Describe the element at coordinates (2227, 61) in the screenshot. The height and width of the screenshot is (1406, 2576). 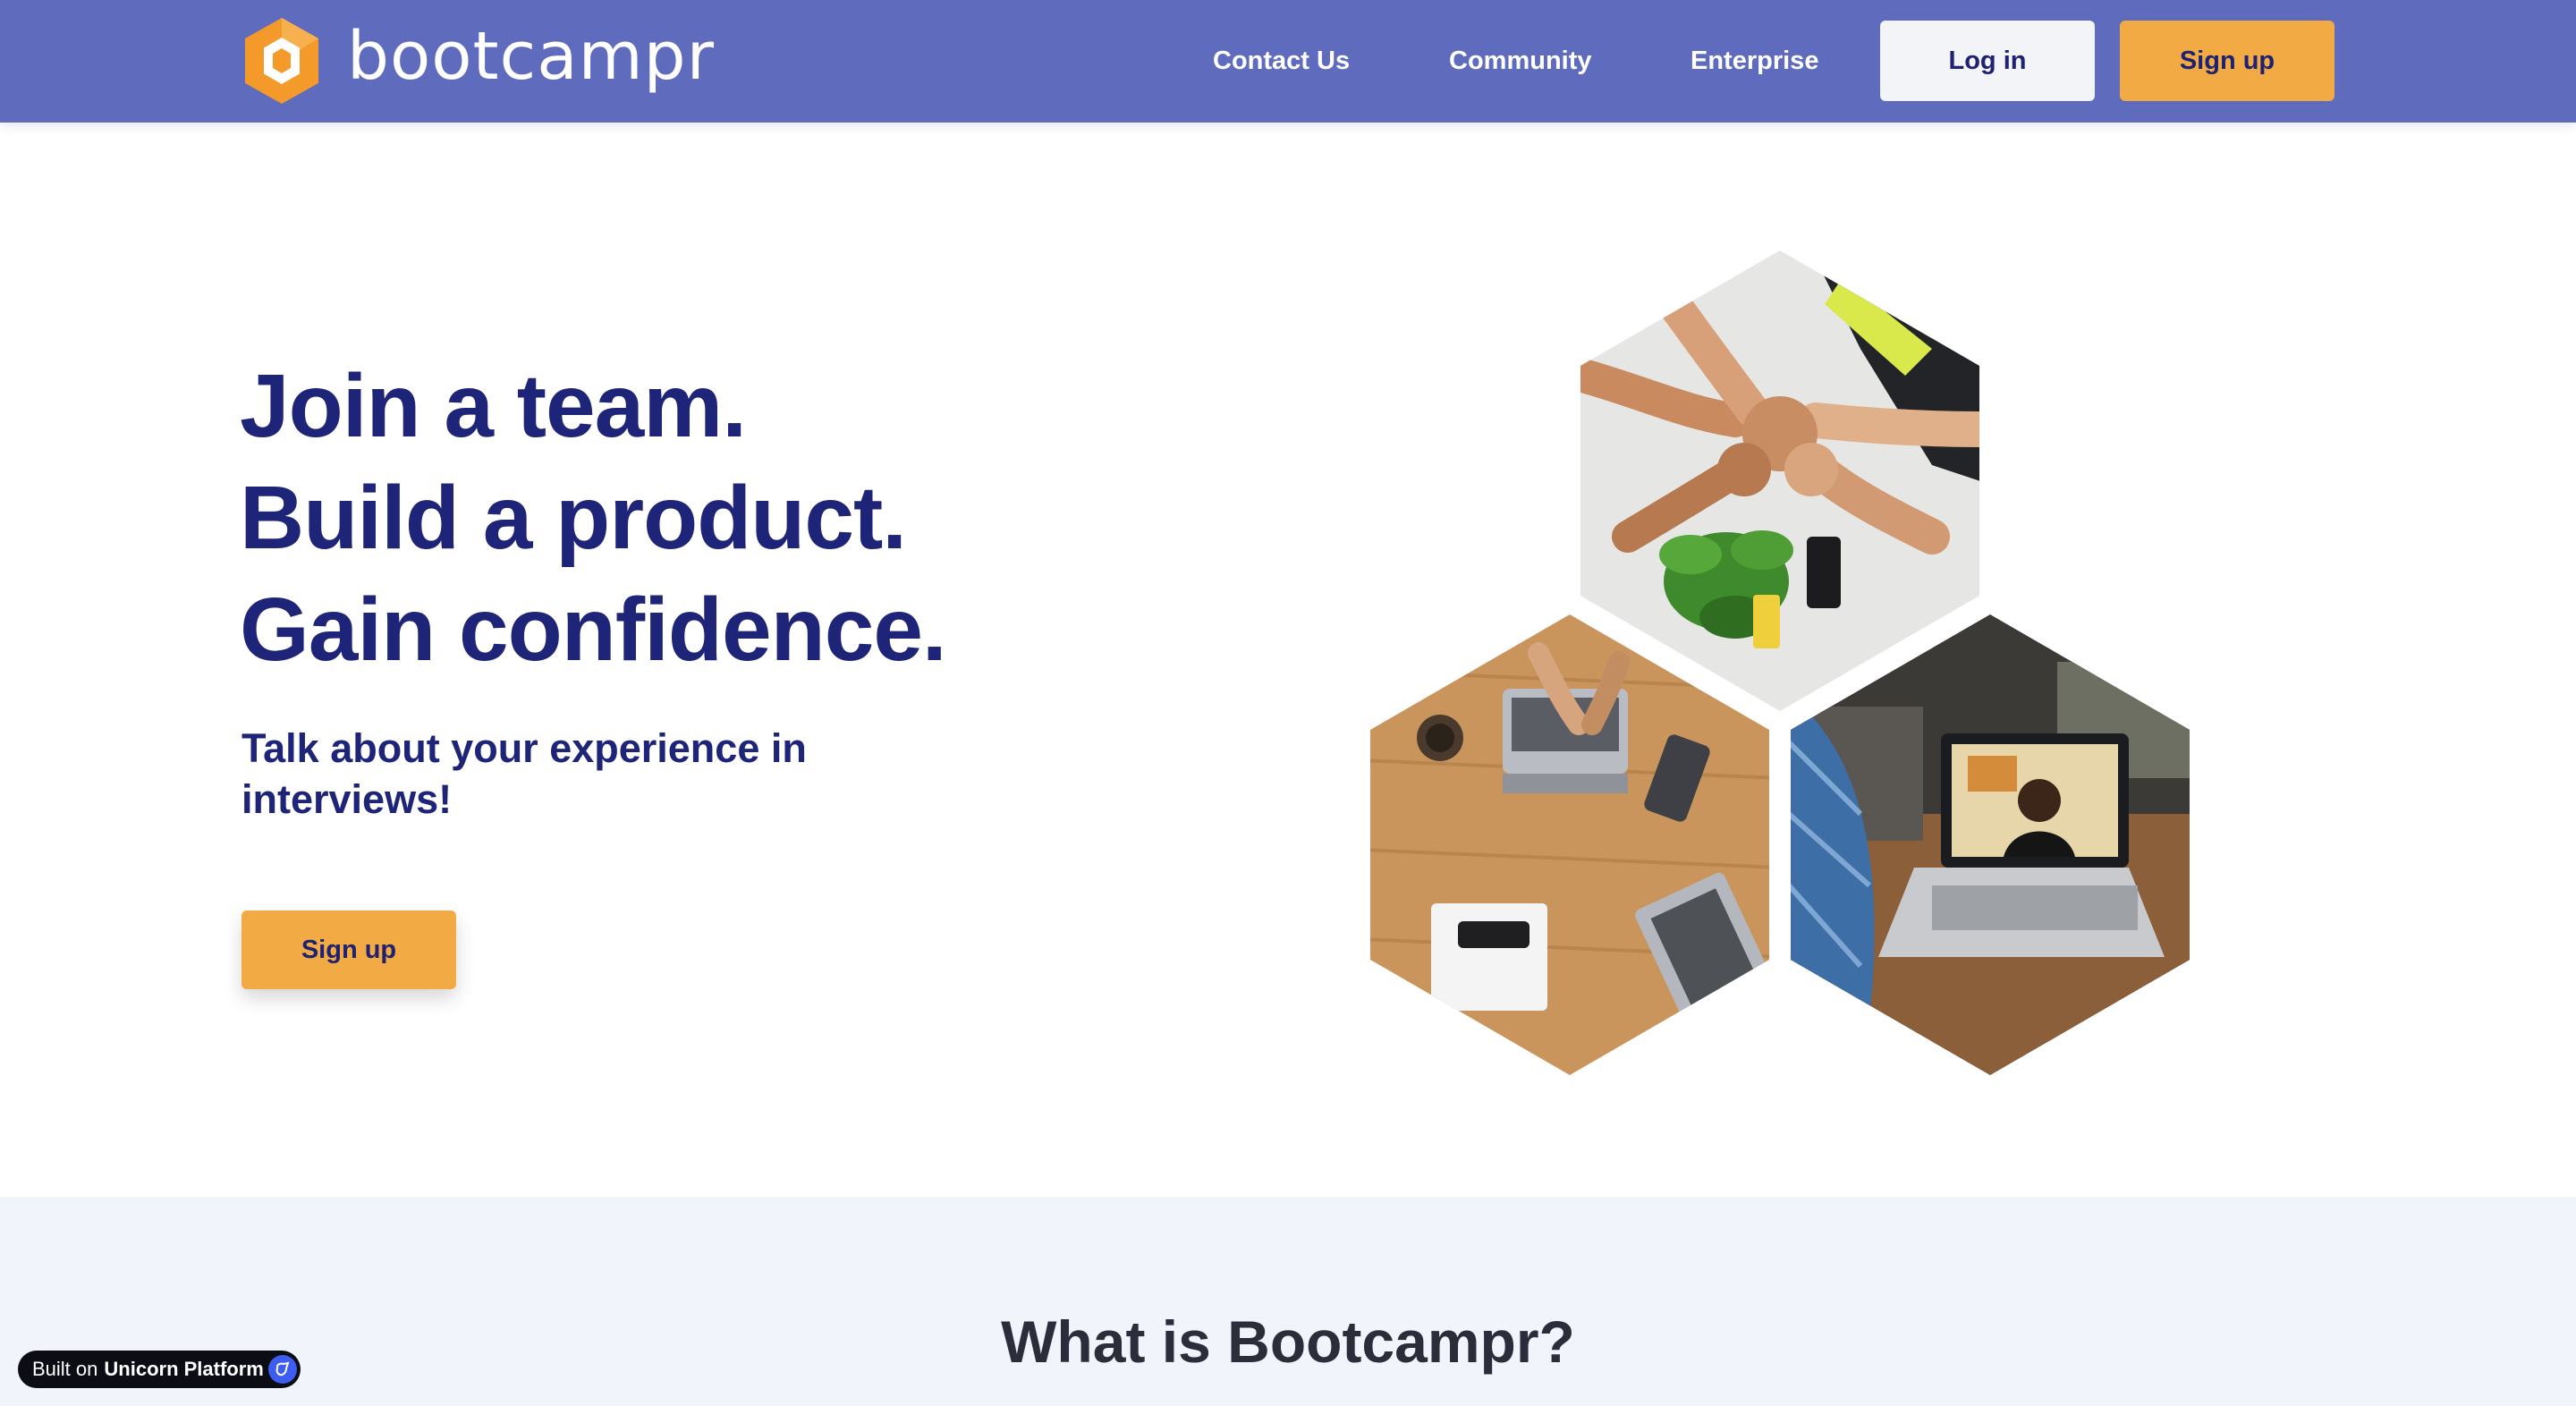
I see `signup-button-nav: Sign up` at that location.